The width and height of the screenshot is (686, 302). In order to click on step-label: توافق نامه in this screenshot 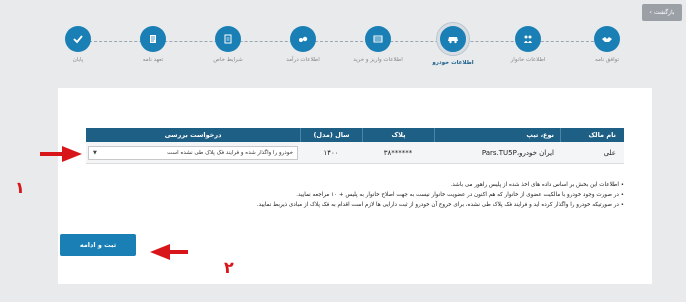, I will do `click(607, 60)`.